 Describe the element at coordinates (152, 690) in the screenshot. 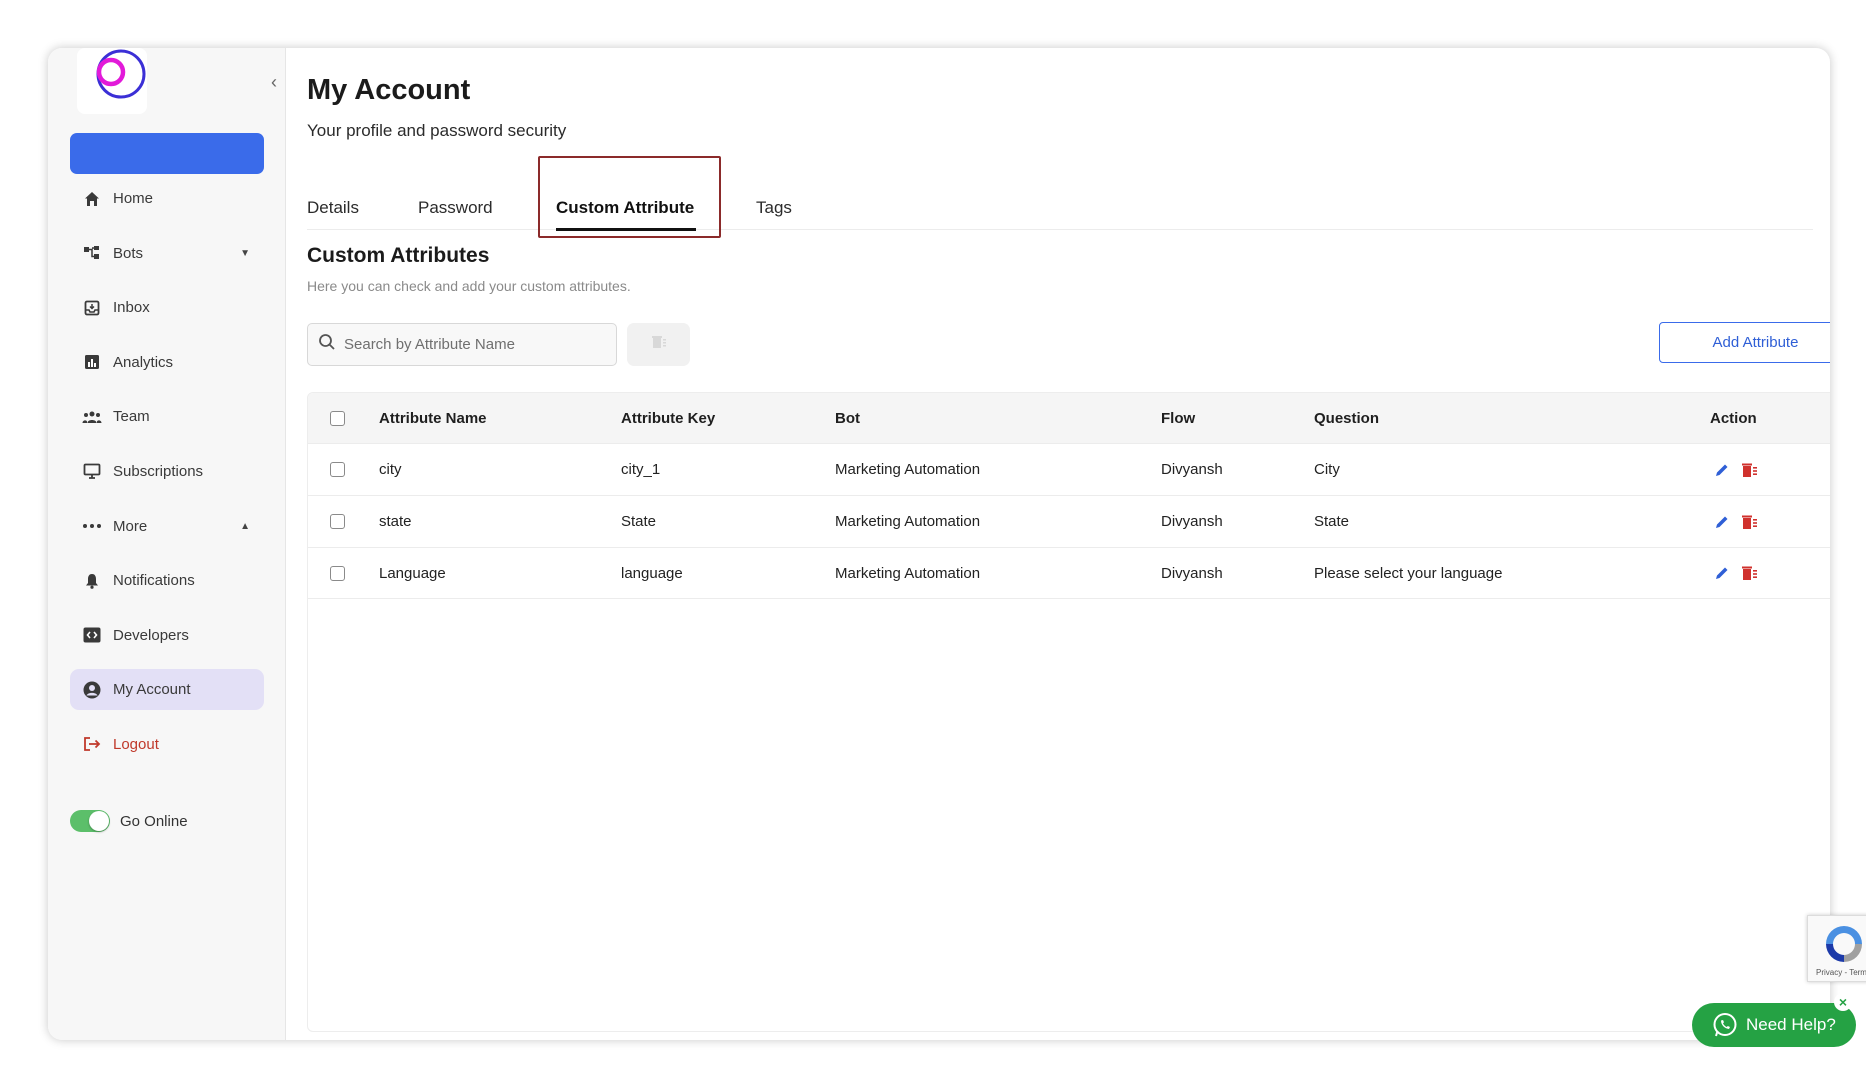

I see `sidebar-item-label: My Account` at that location.